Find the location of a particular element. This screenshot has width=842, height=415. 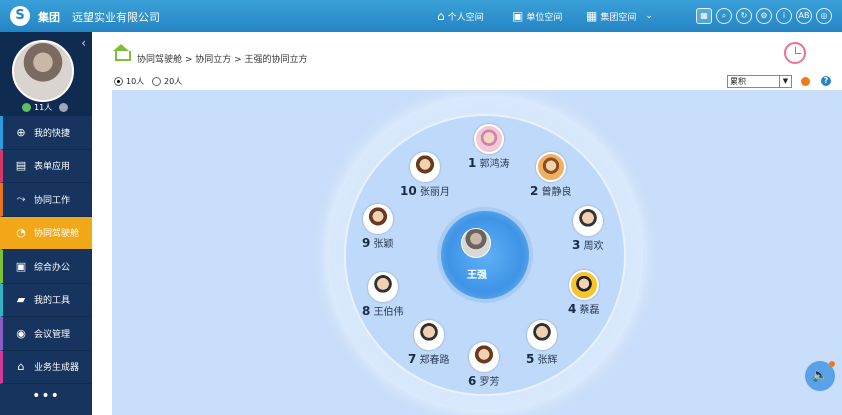

bus-icon: ▣ is located at coordinates (518, 16).